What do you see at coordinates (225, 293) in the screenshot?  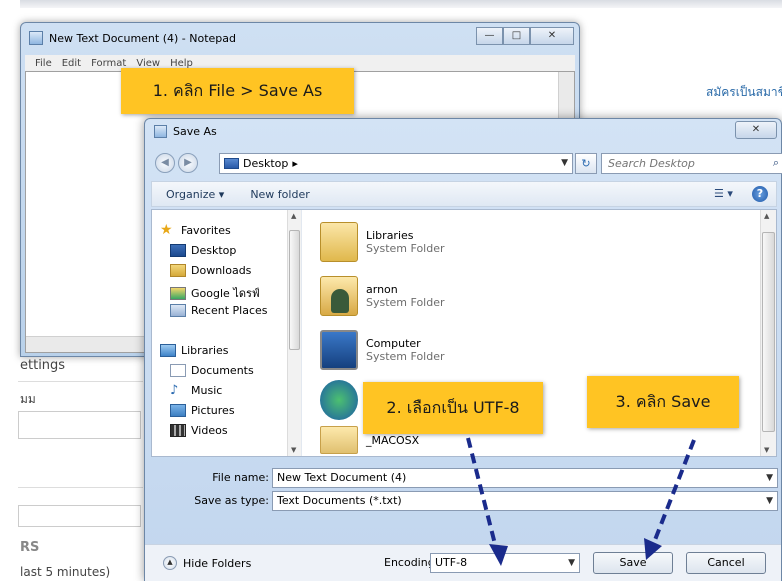 I see `nav-label: Google ไดรฟ์` at bounding box center [225, 293].